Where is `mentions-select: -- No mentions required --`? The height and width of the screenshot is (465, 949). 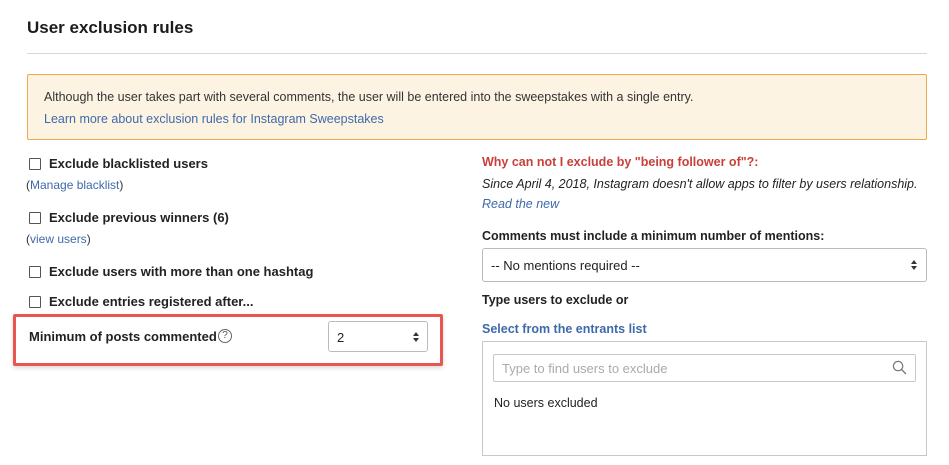 mentions-select: -- No mentions required -- is located at coordinates (704, 265).